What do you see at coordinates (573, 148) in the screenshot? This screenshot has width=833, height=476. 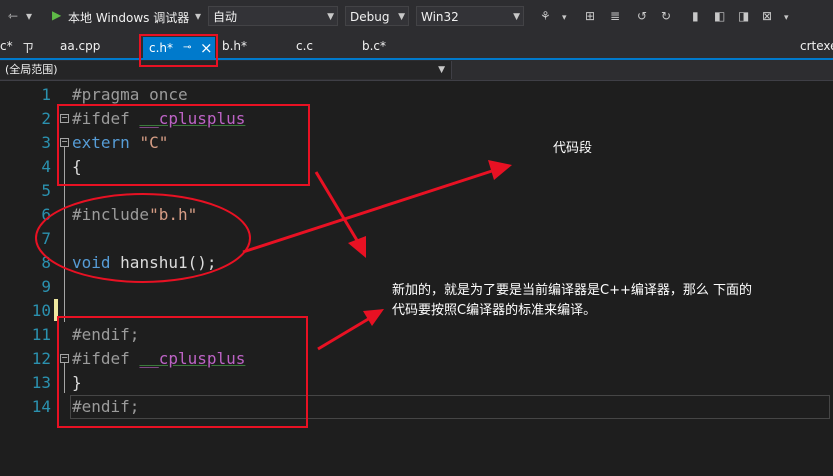 I see `annotation-code-segment: 代码段` at bounding box center [573, 148].